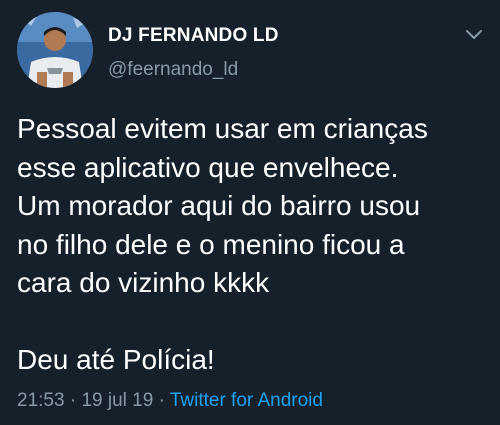  What do you see at coordinates (116, 359) in the screenshot?
I see `tweet-text-line: Deu até Polícia!` at bounding box center [116, 359].